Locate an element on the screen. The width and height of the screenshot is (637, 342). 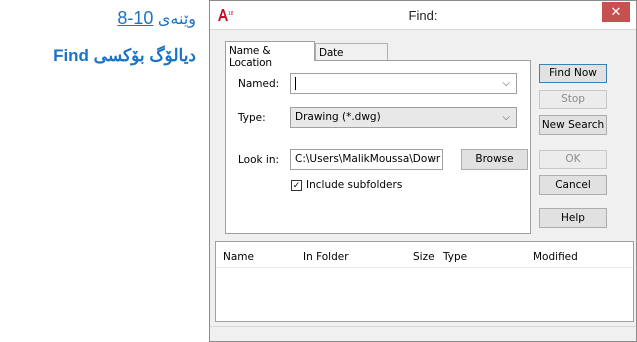
figure-label: وێنەی 10-8 is located at coordinates (156, 18).